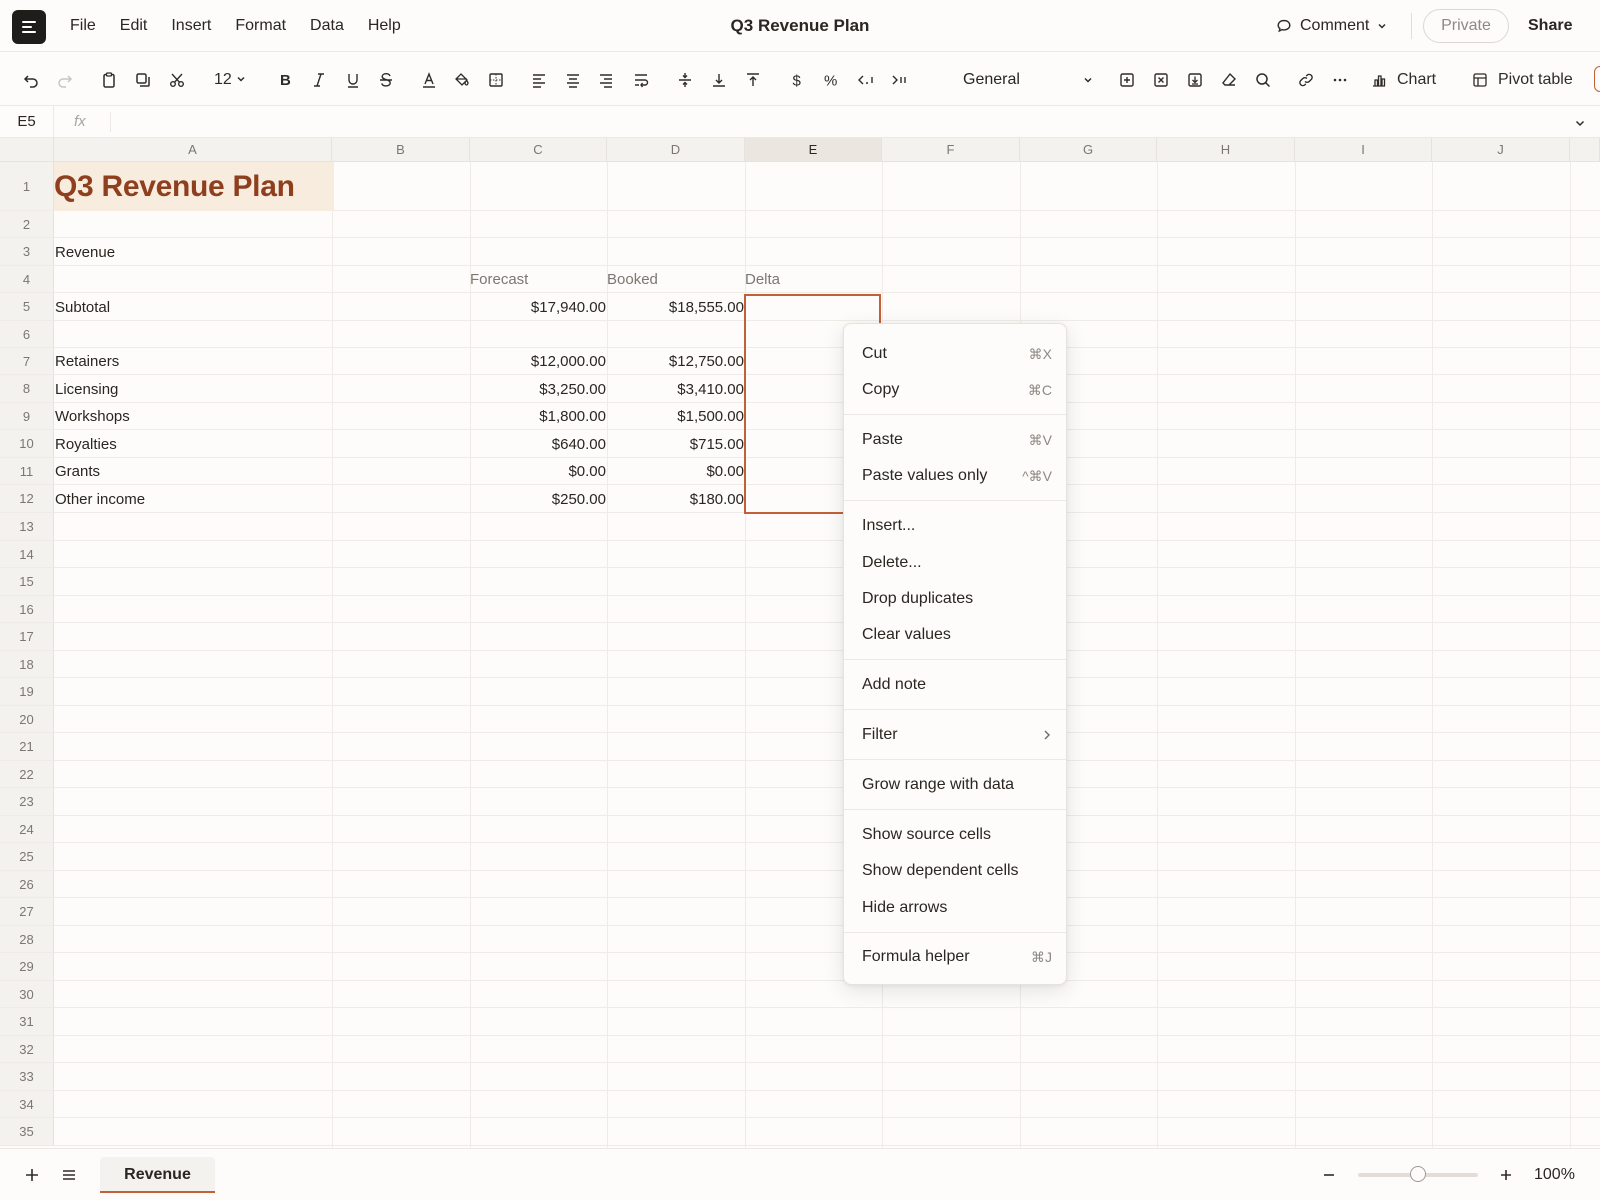 This screenshot has height=1200, width=1600. Describe the element at coordinates (606, 80) in the screenshot. I see `align-right-icon` at that location.